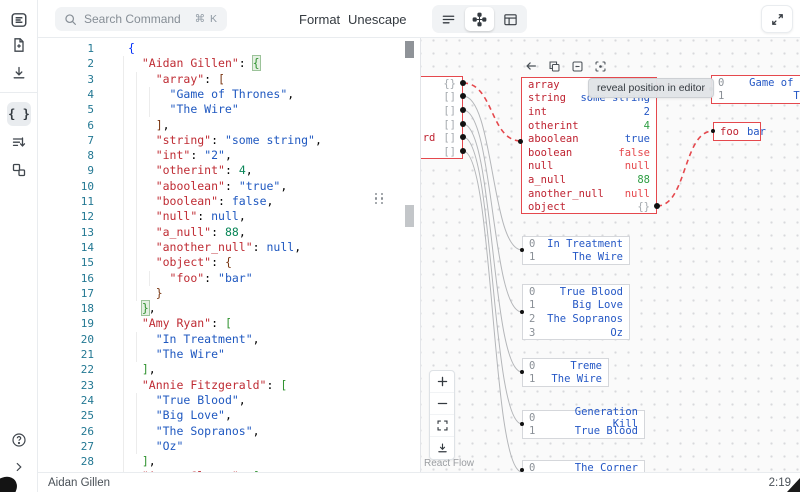 The image size is (800, 492). Describe the element at coordinates (19, 73) in the screenshot. I see `import-download-icon` at that location.